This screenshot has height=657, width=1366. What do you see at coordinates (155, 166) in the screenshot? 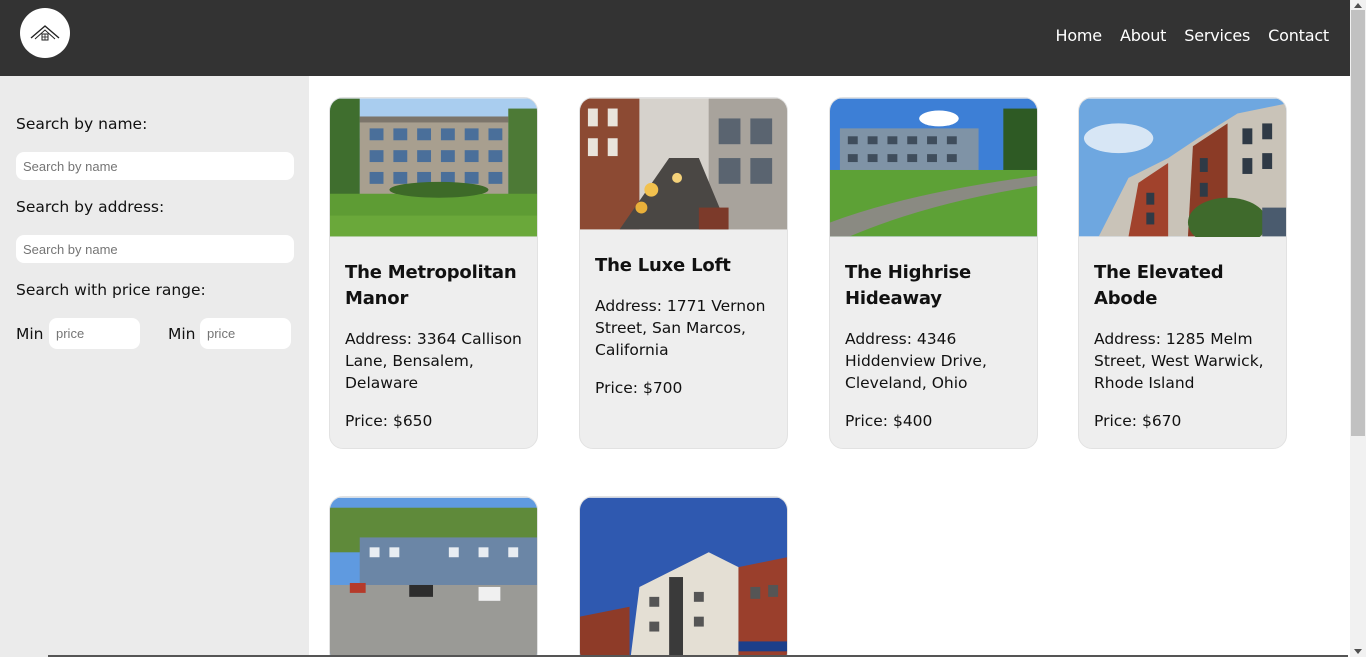
I see `search-name-input` at bounding box center [155, 166].